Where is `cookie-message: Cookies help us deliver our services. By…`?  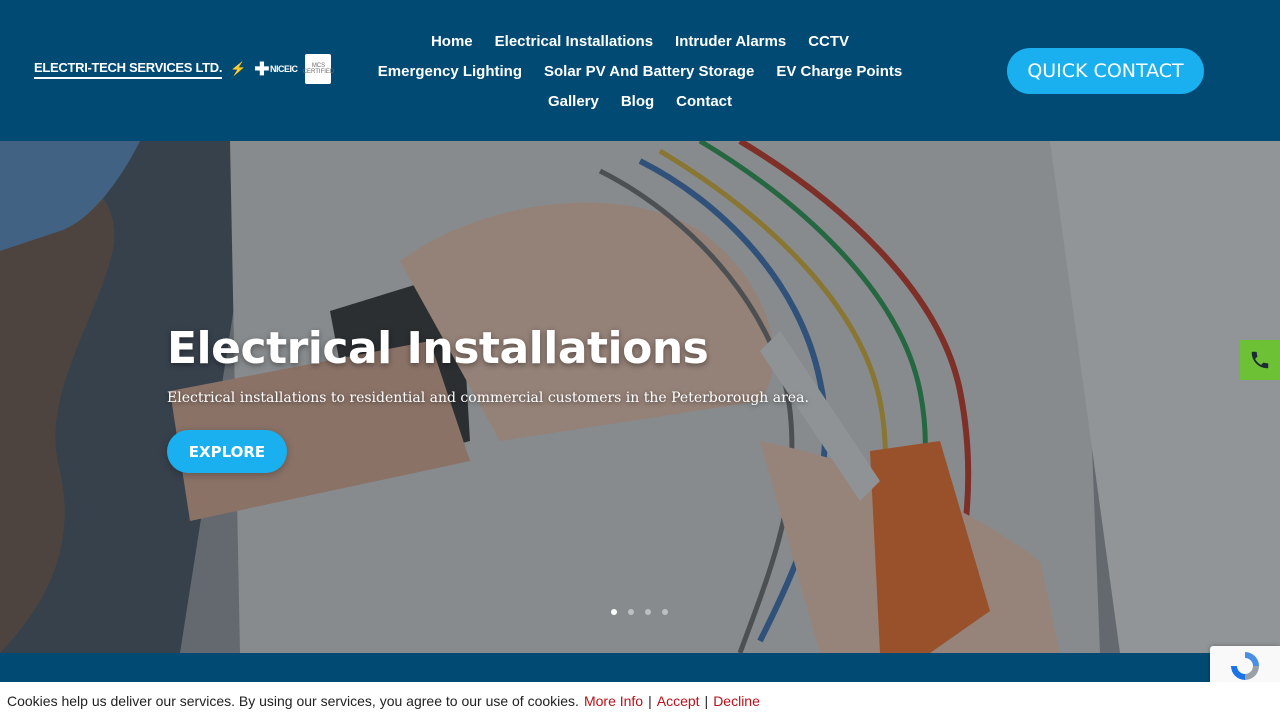
cookie-message: Cookies help us deliver our services. By… is located at coordinates (293, 701).